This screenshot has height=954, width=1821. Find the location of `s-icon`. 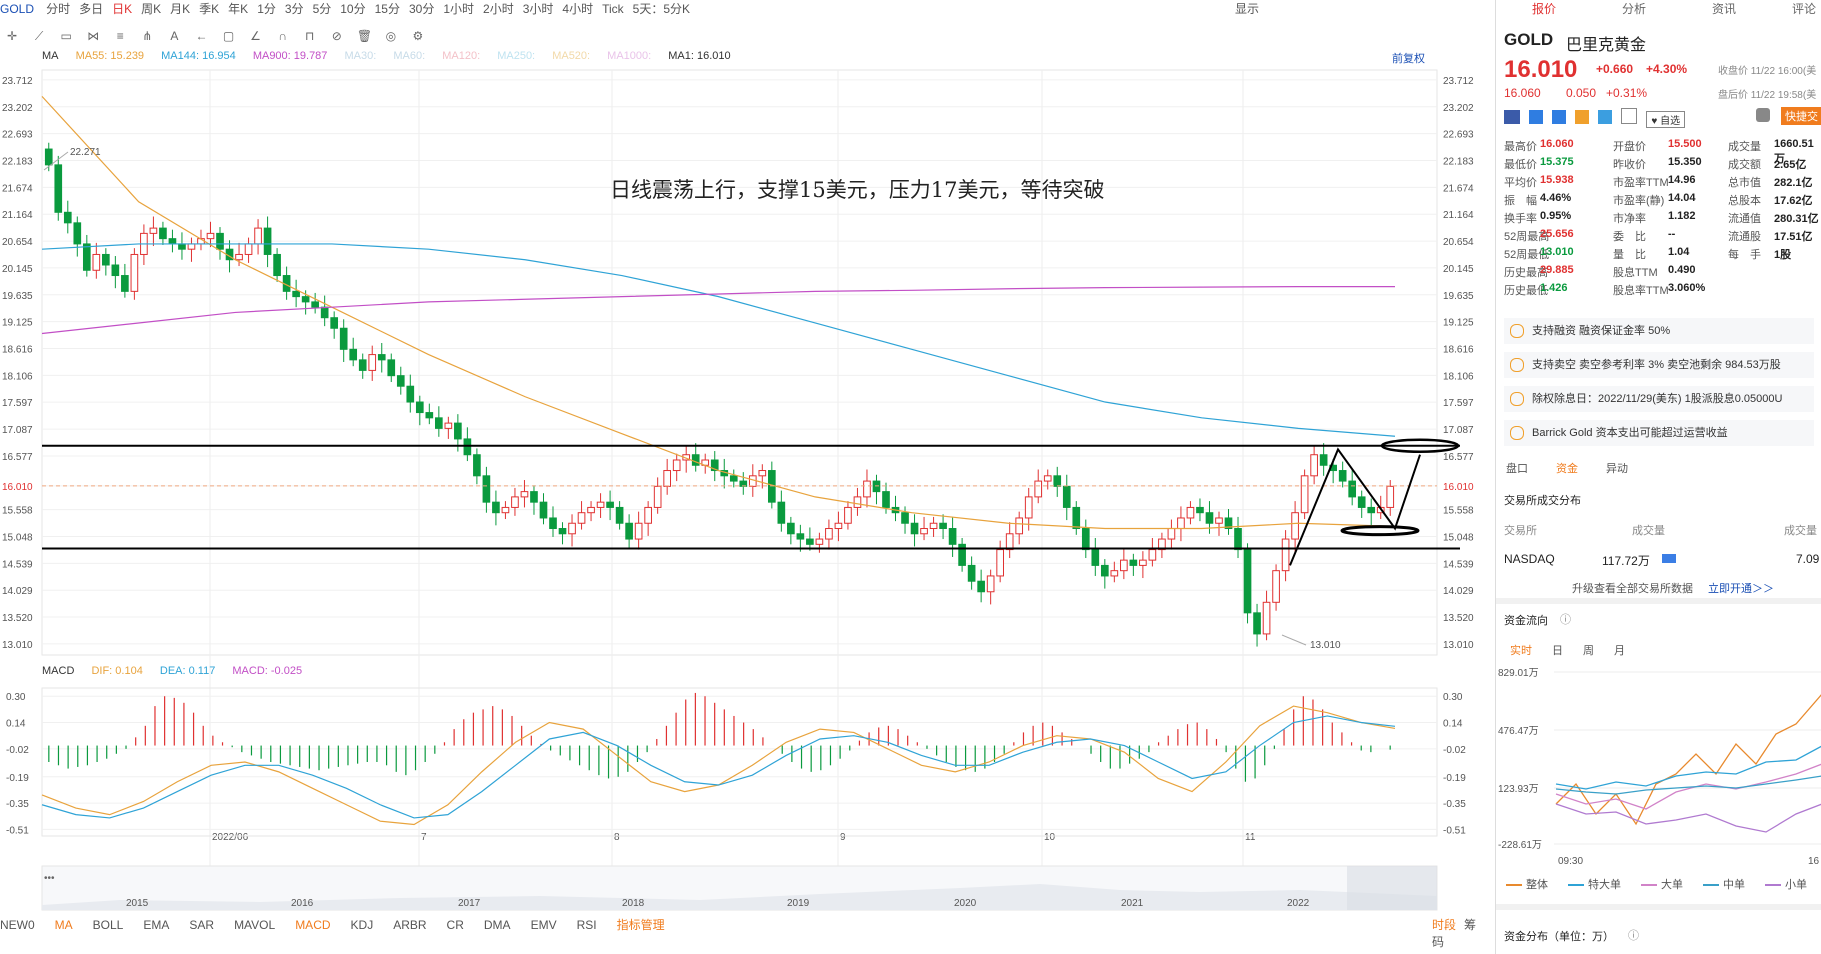

s-icon is located at coordinates (1559, 117).